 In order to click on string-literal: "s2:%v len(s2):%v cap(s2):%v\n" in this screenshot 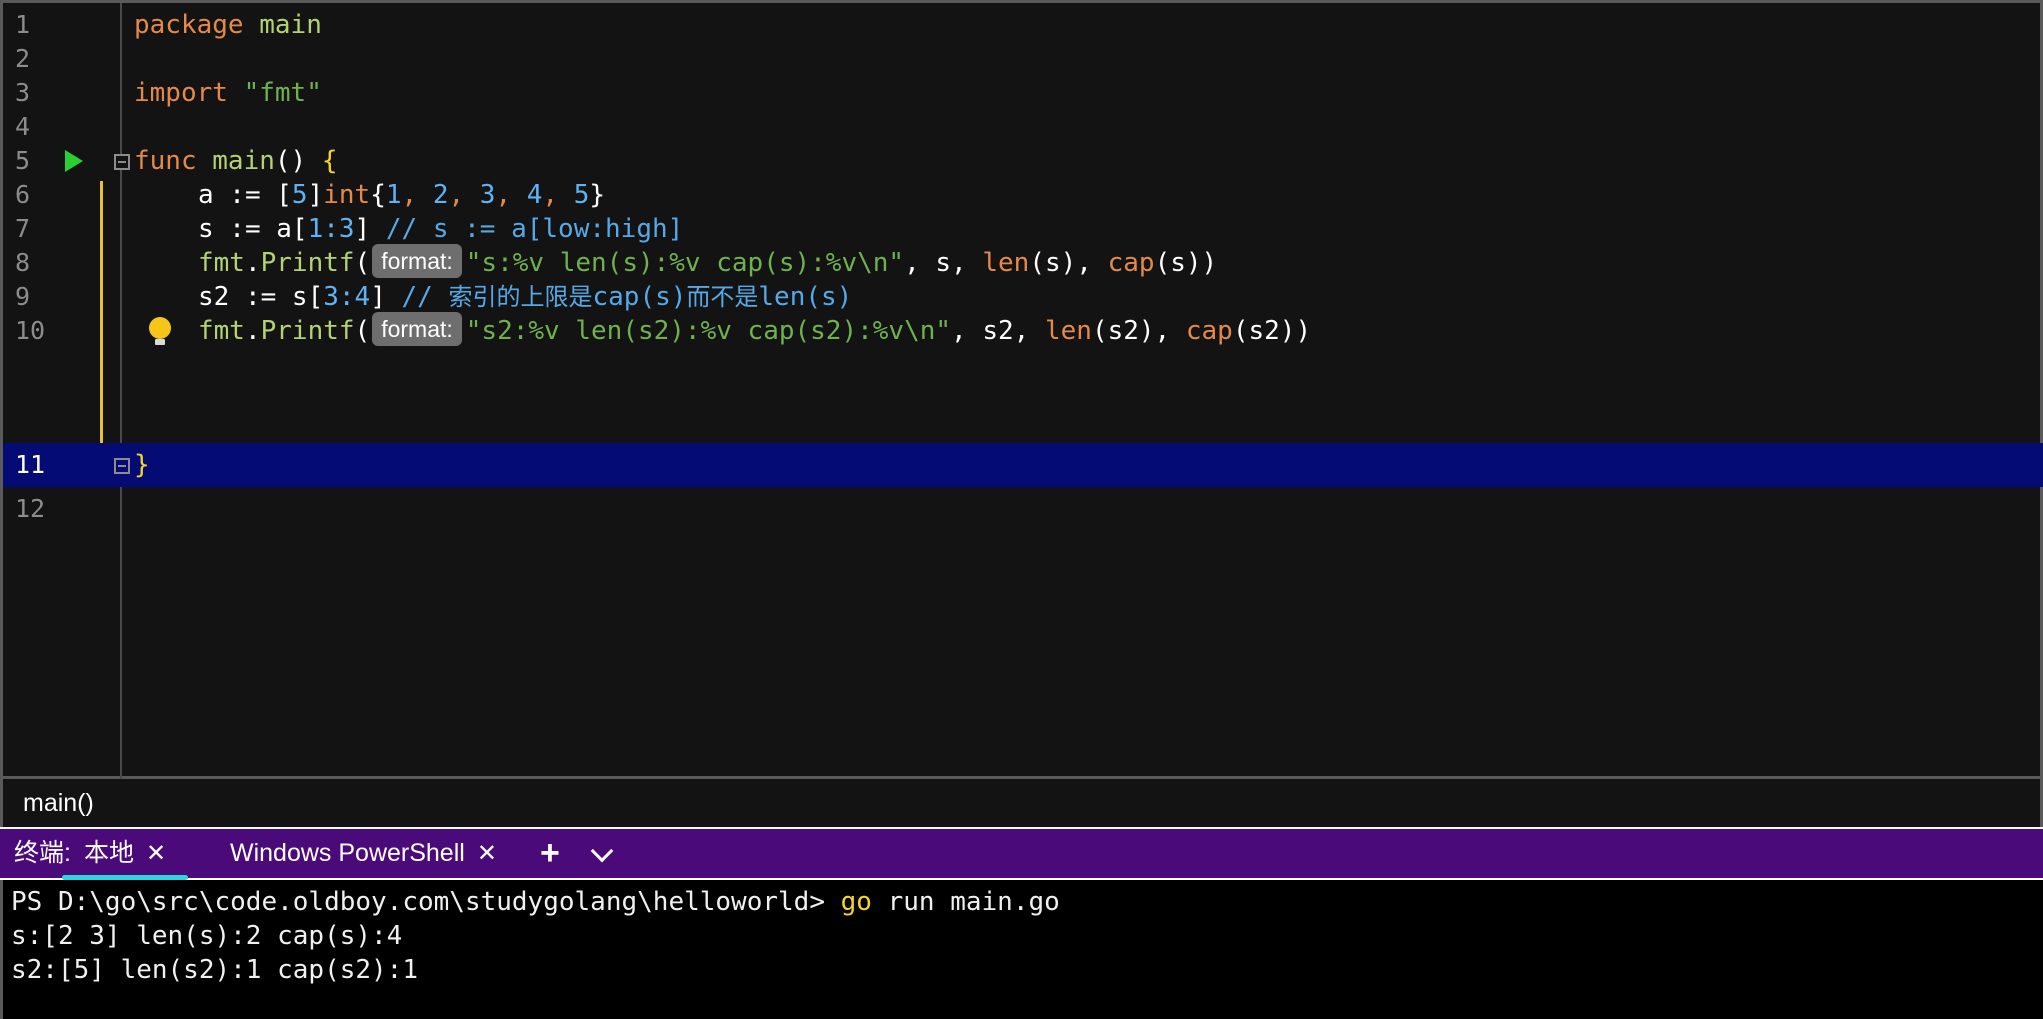, I will do `click(708, 331)`.